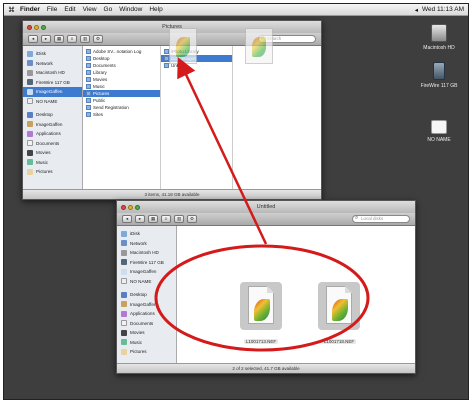  I want to click on menu-window: Window, so click(130, 9).